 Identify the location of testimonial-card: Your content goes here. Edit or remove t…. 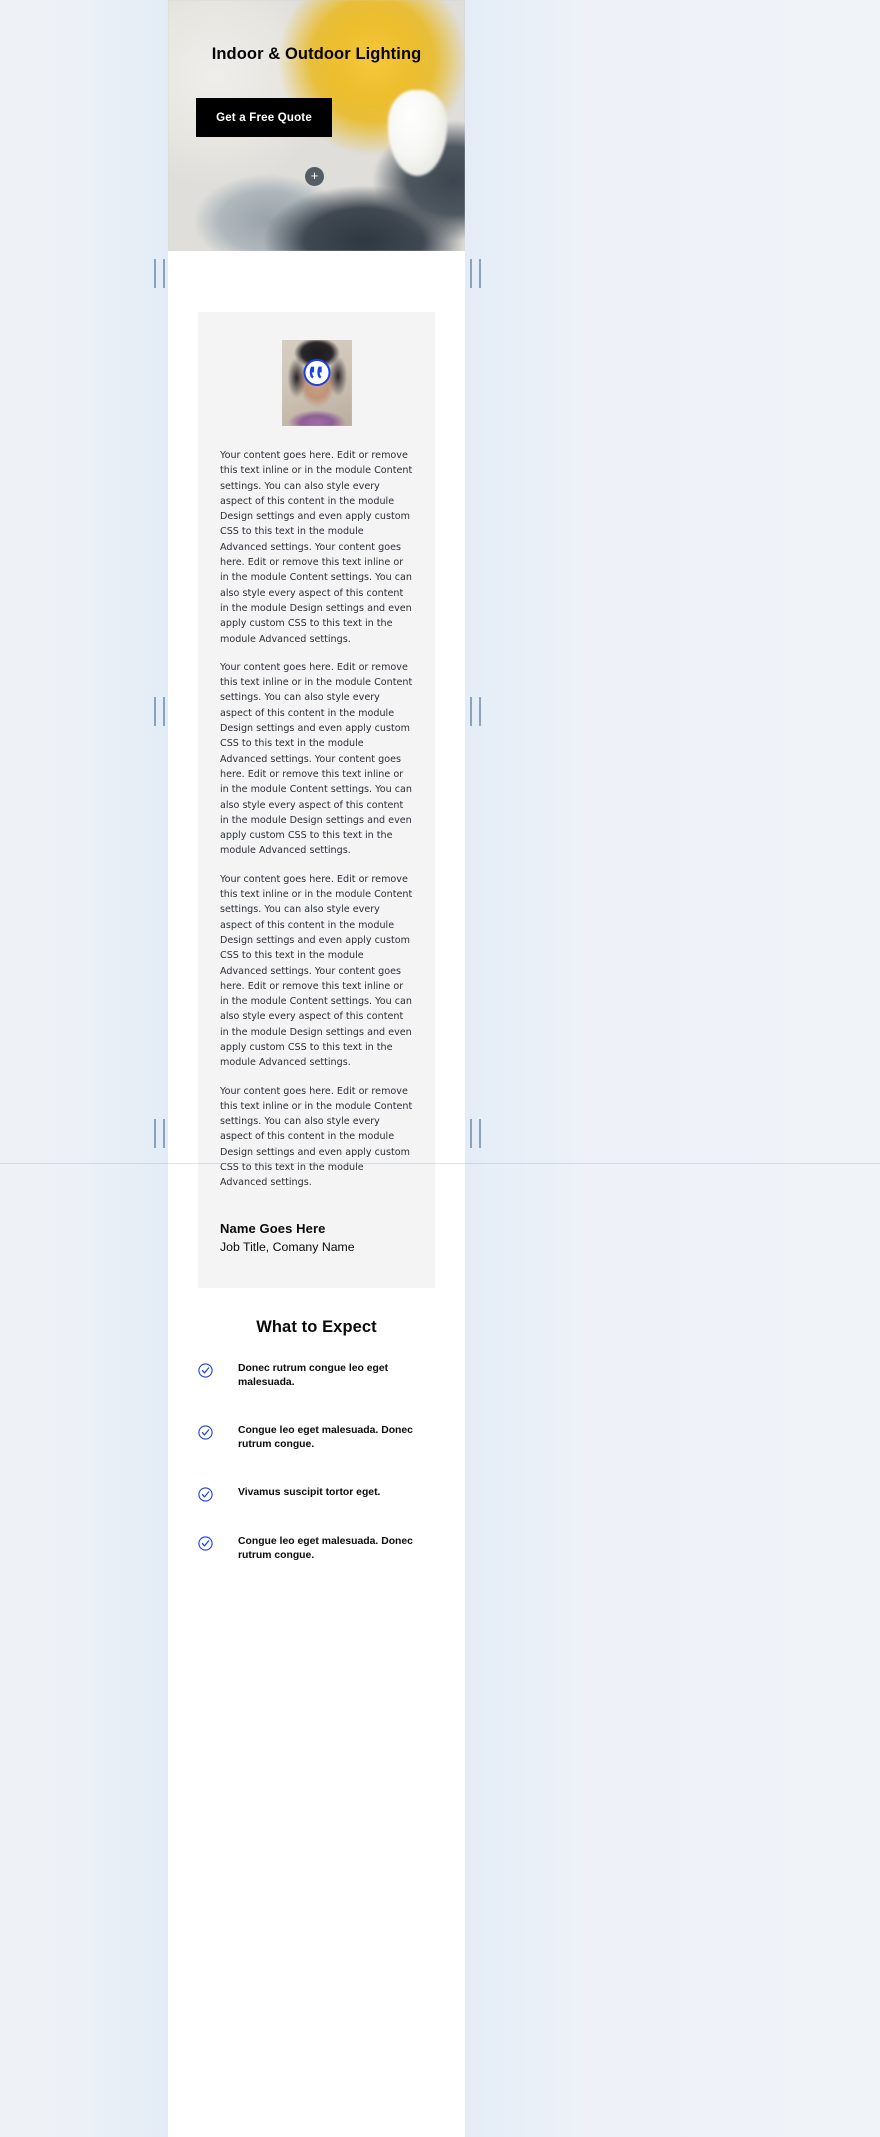
(316, 800).